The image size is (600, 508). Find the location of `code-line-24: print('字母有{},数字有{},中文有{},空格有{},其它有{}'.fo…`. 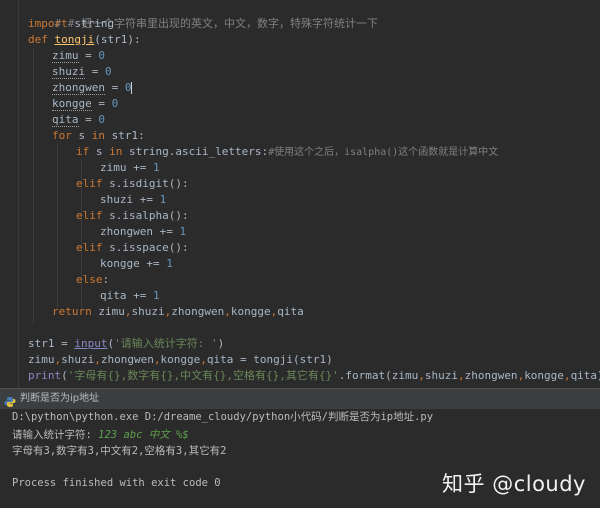

code-line-24: print('字母有{},数字有{},中文有{},空格有{},其它有{}'.fo… is located at coordinates (314, 376).